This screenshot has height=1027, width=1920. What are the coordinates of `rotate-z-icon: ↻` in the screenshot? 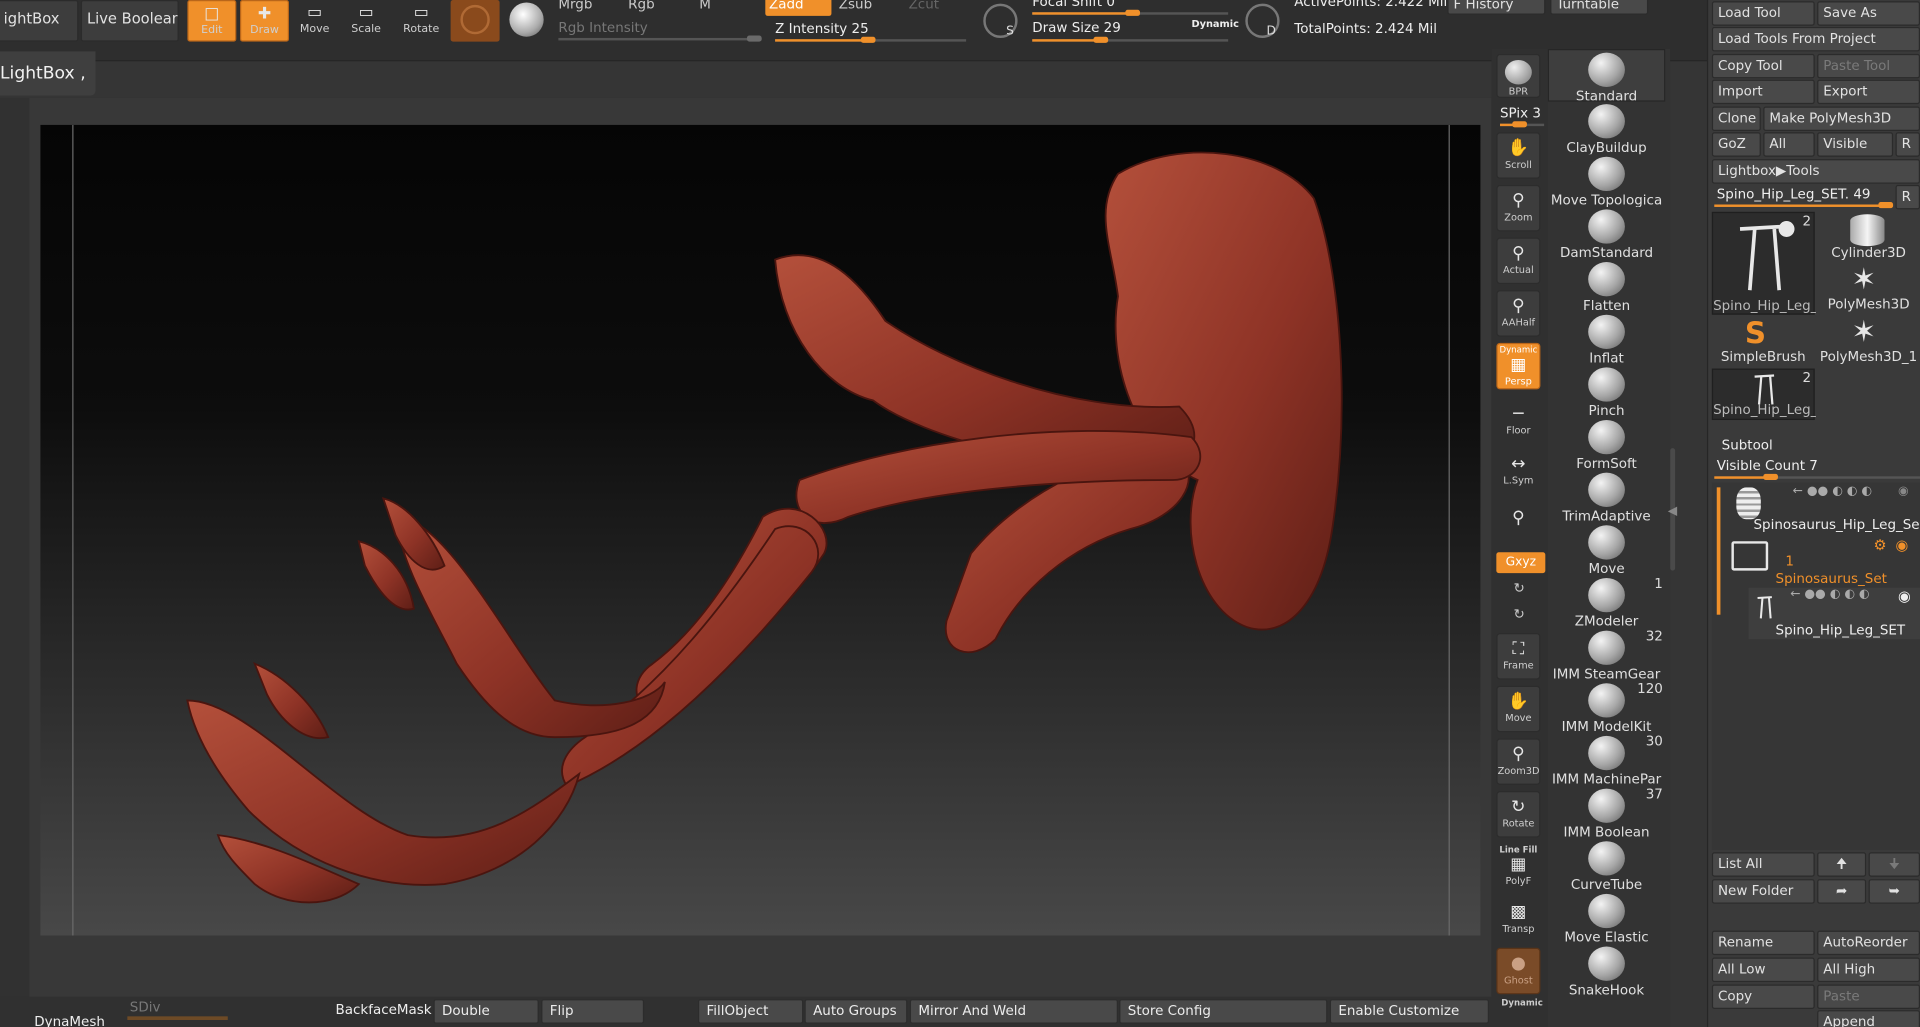 It's located at (1518, 614).